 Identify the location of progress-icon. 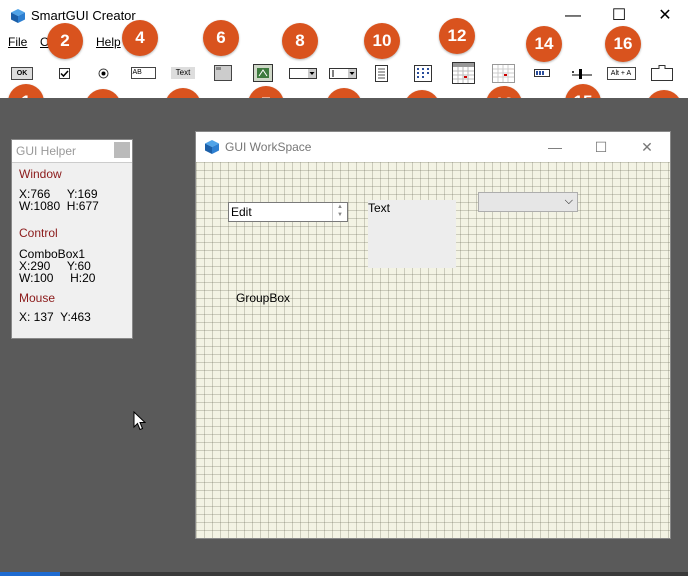
(542, 73).